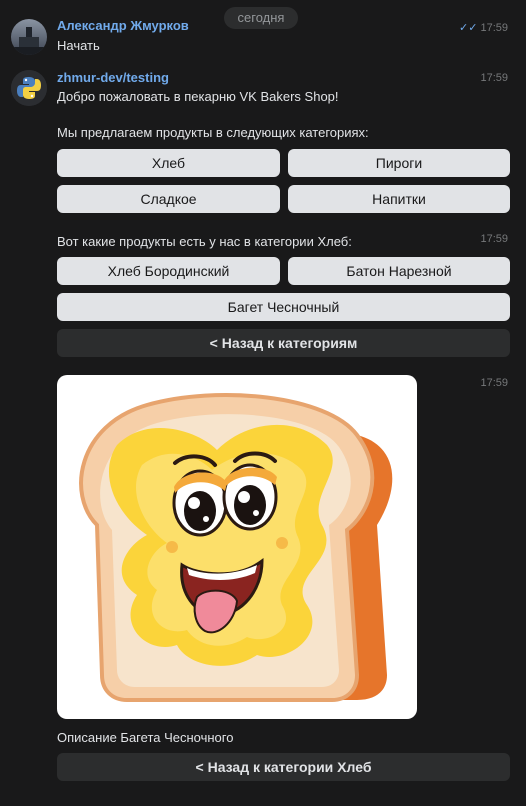  Describe the element at coordinates (168, 199) in the screenshot. I see `category-button-sweets: Сладкое` at that location.